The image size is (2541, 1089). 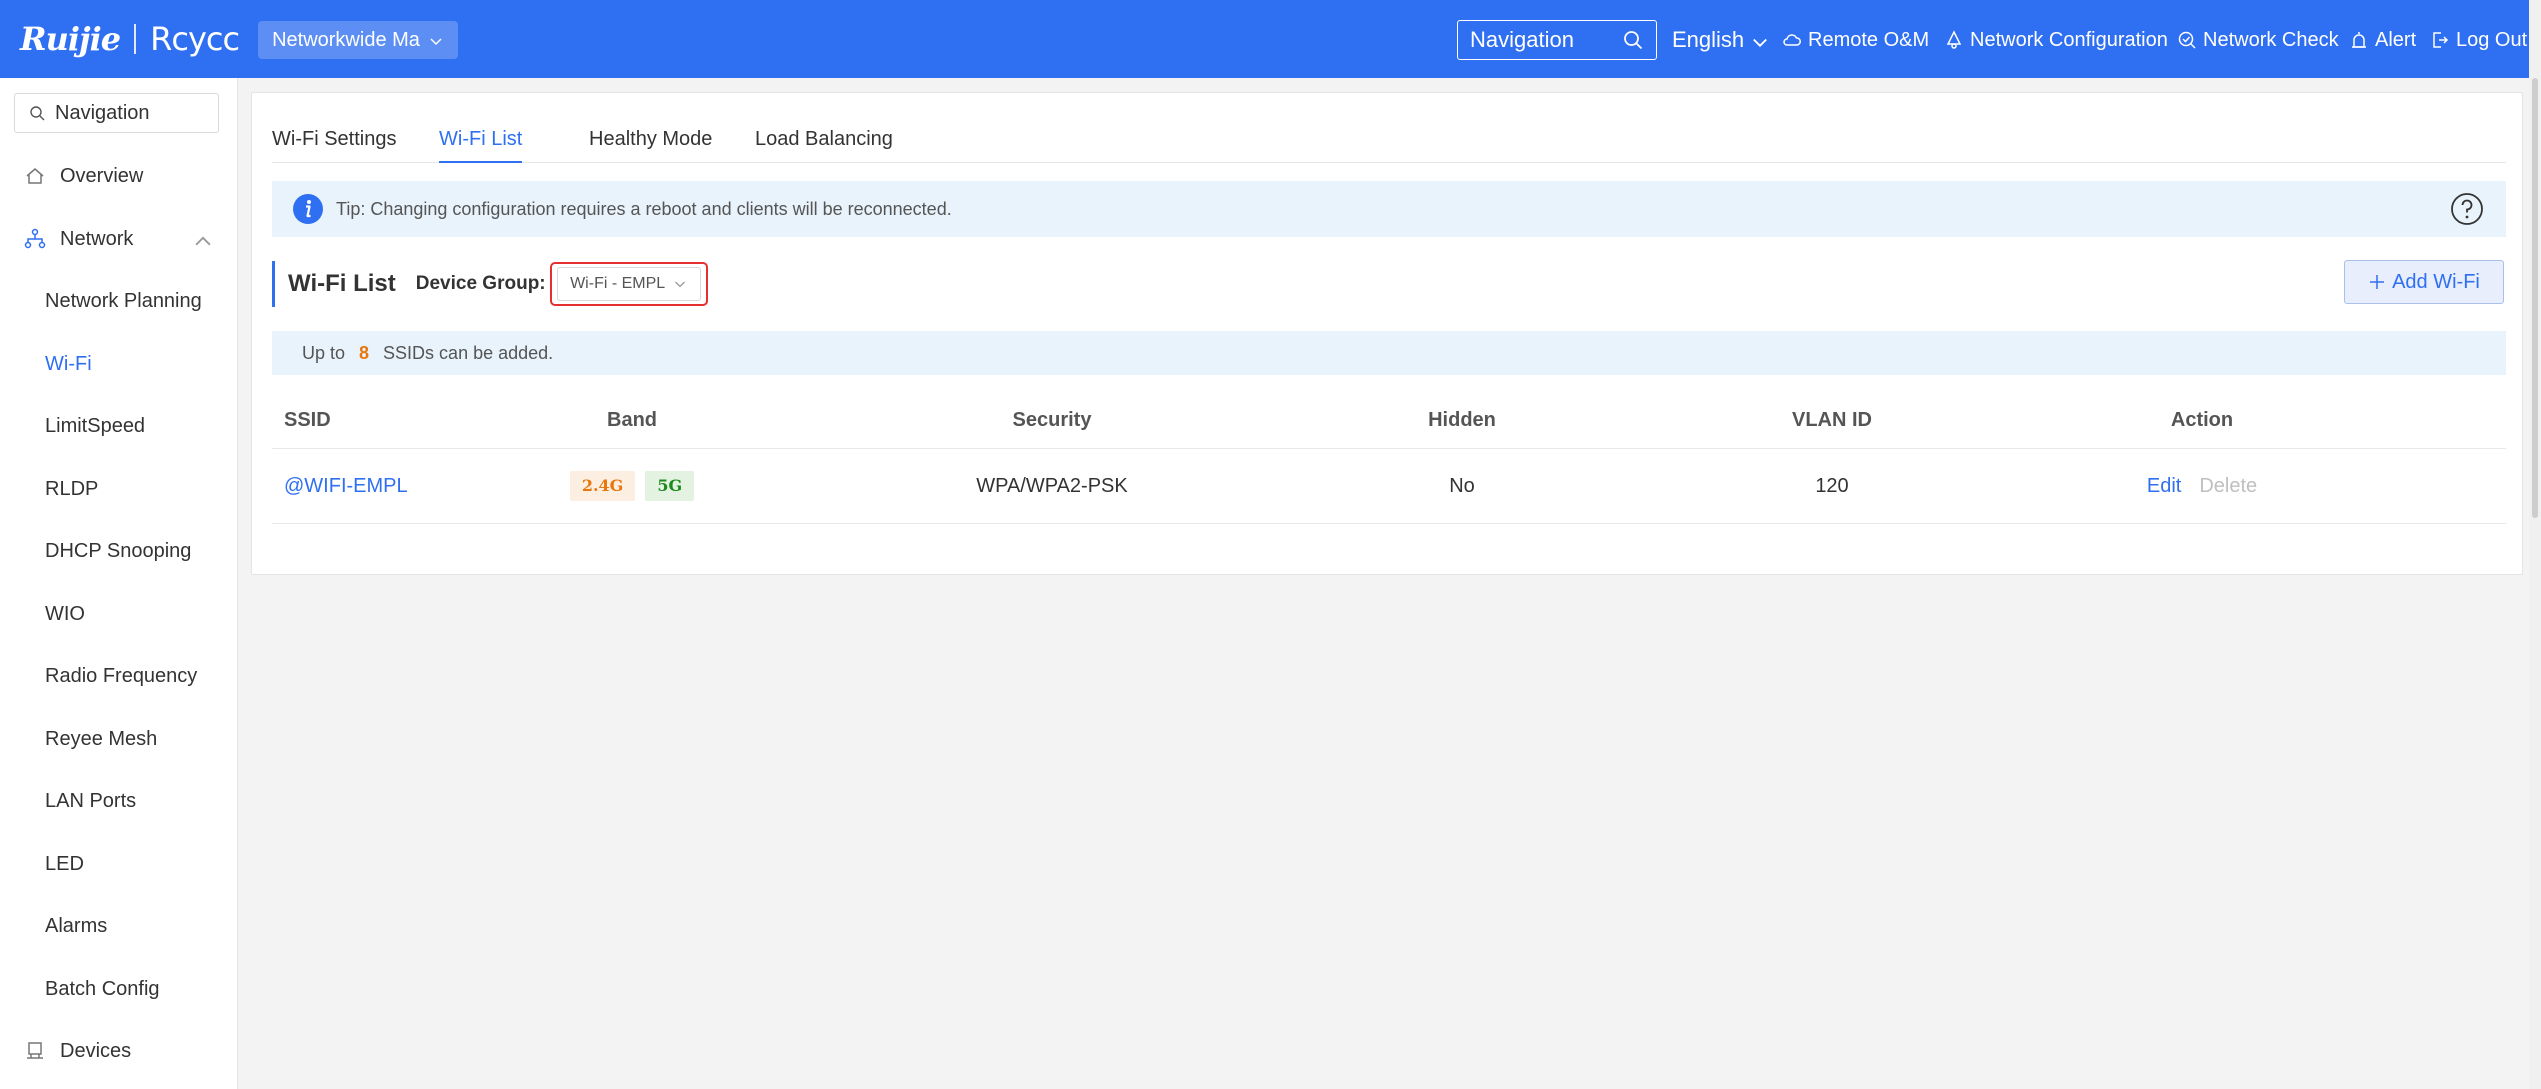 I want to click on sidebar-item-label: Devices, so click(x=96, y=1050).